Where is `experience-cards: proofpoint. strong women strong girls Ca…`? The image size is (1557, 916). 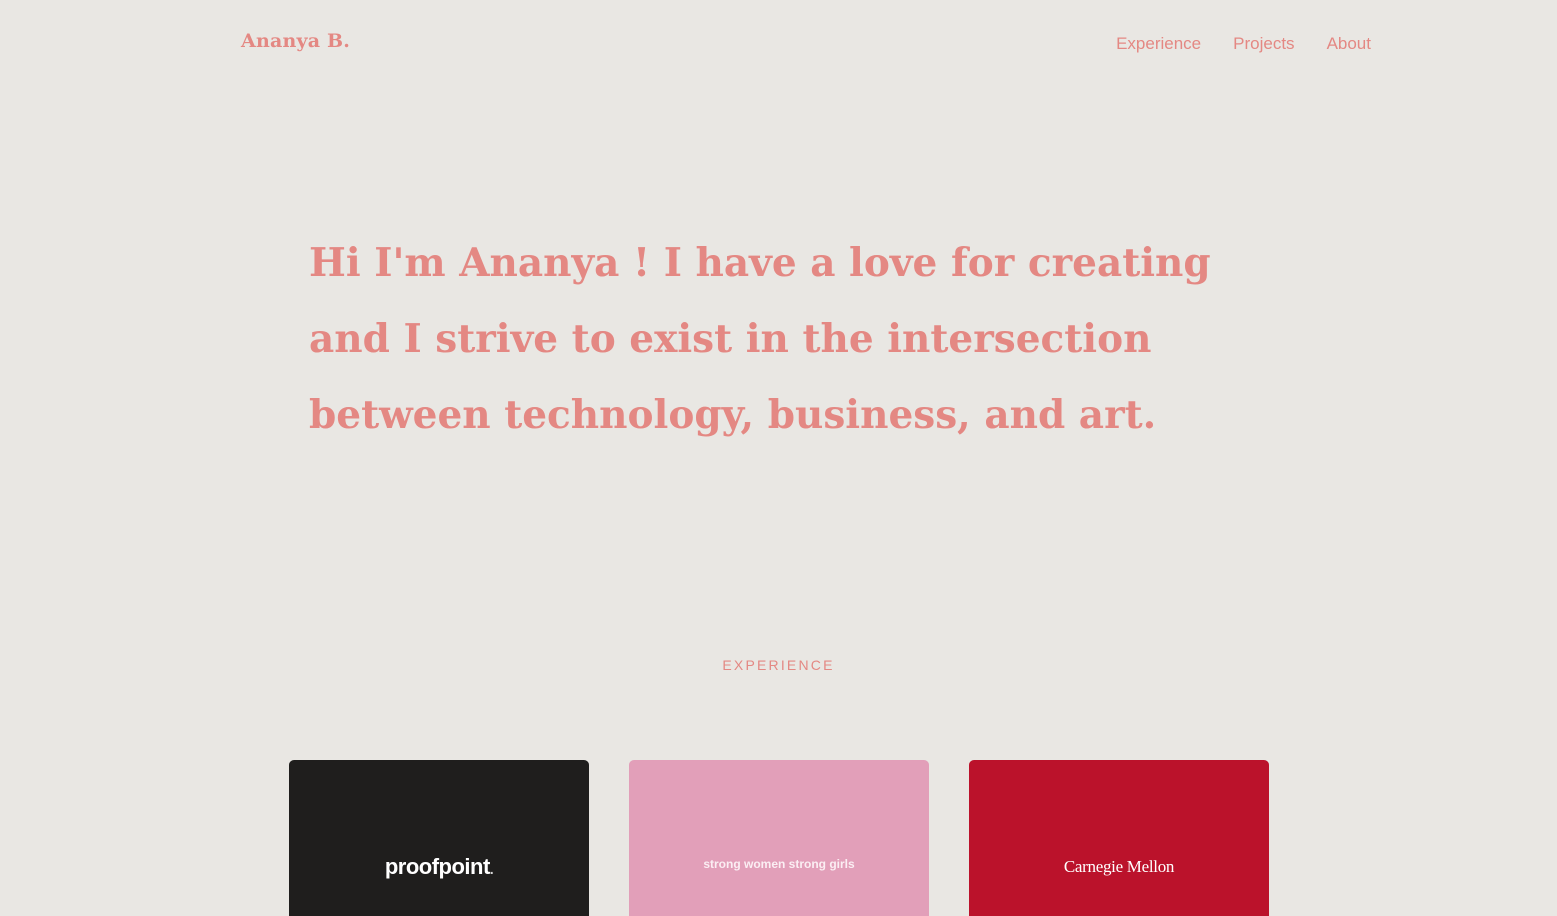 experience-cards: proofpoint. strong women strong girls Ca… is located at coordinates (779, 838).